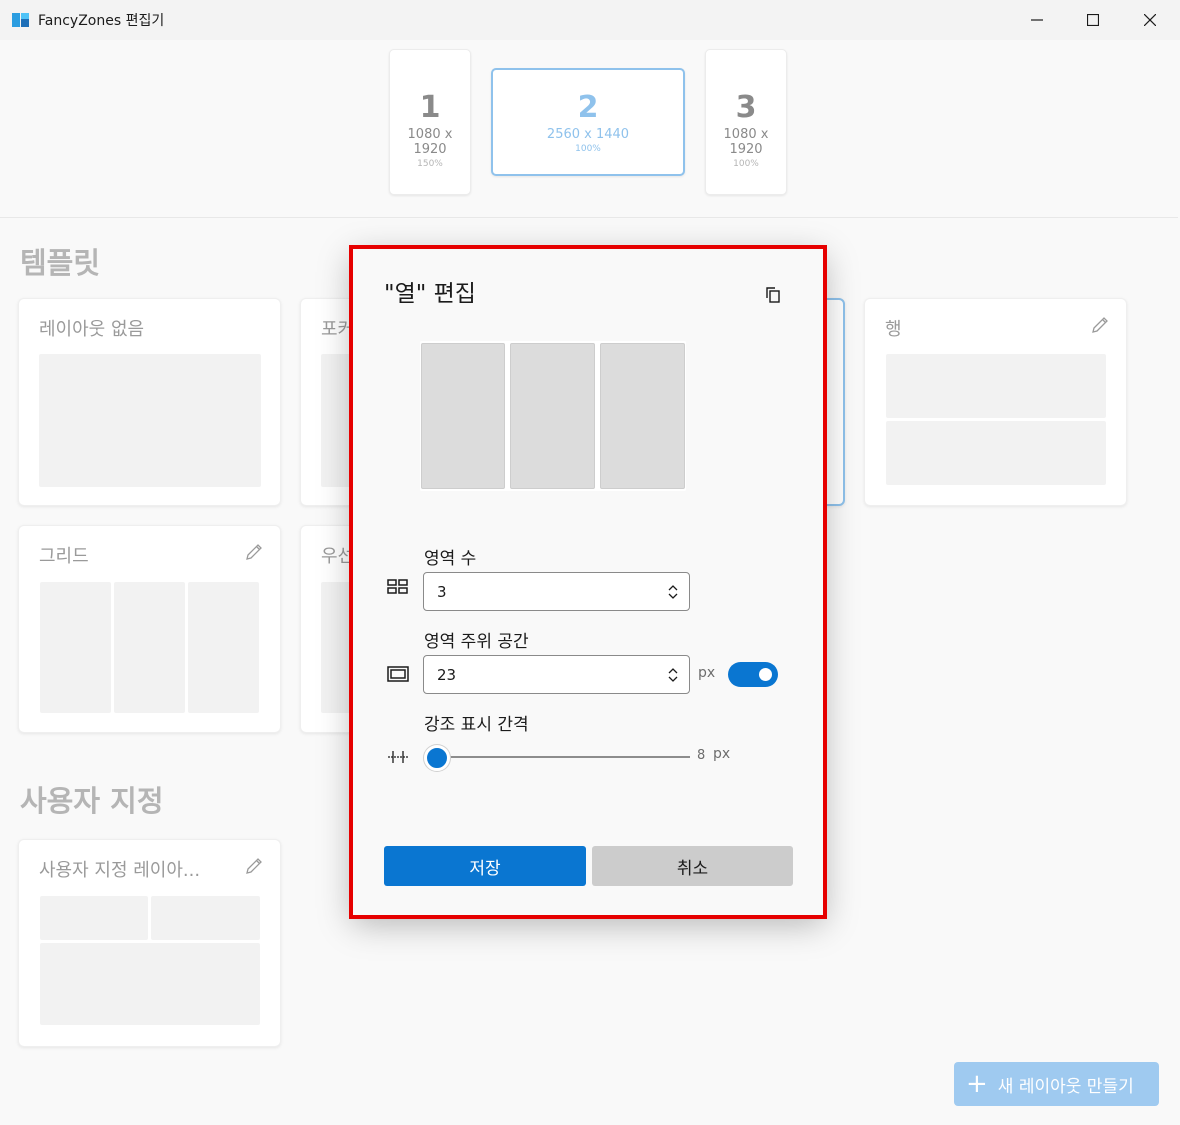 Image resolution: width=1180 pixels, height=1125 pixels. Describe the element at coordinates (588, 134) in the screenshot. I see `monitor-resolution: 2560 x 1440` at that location.